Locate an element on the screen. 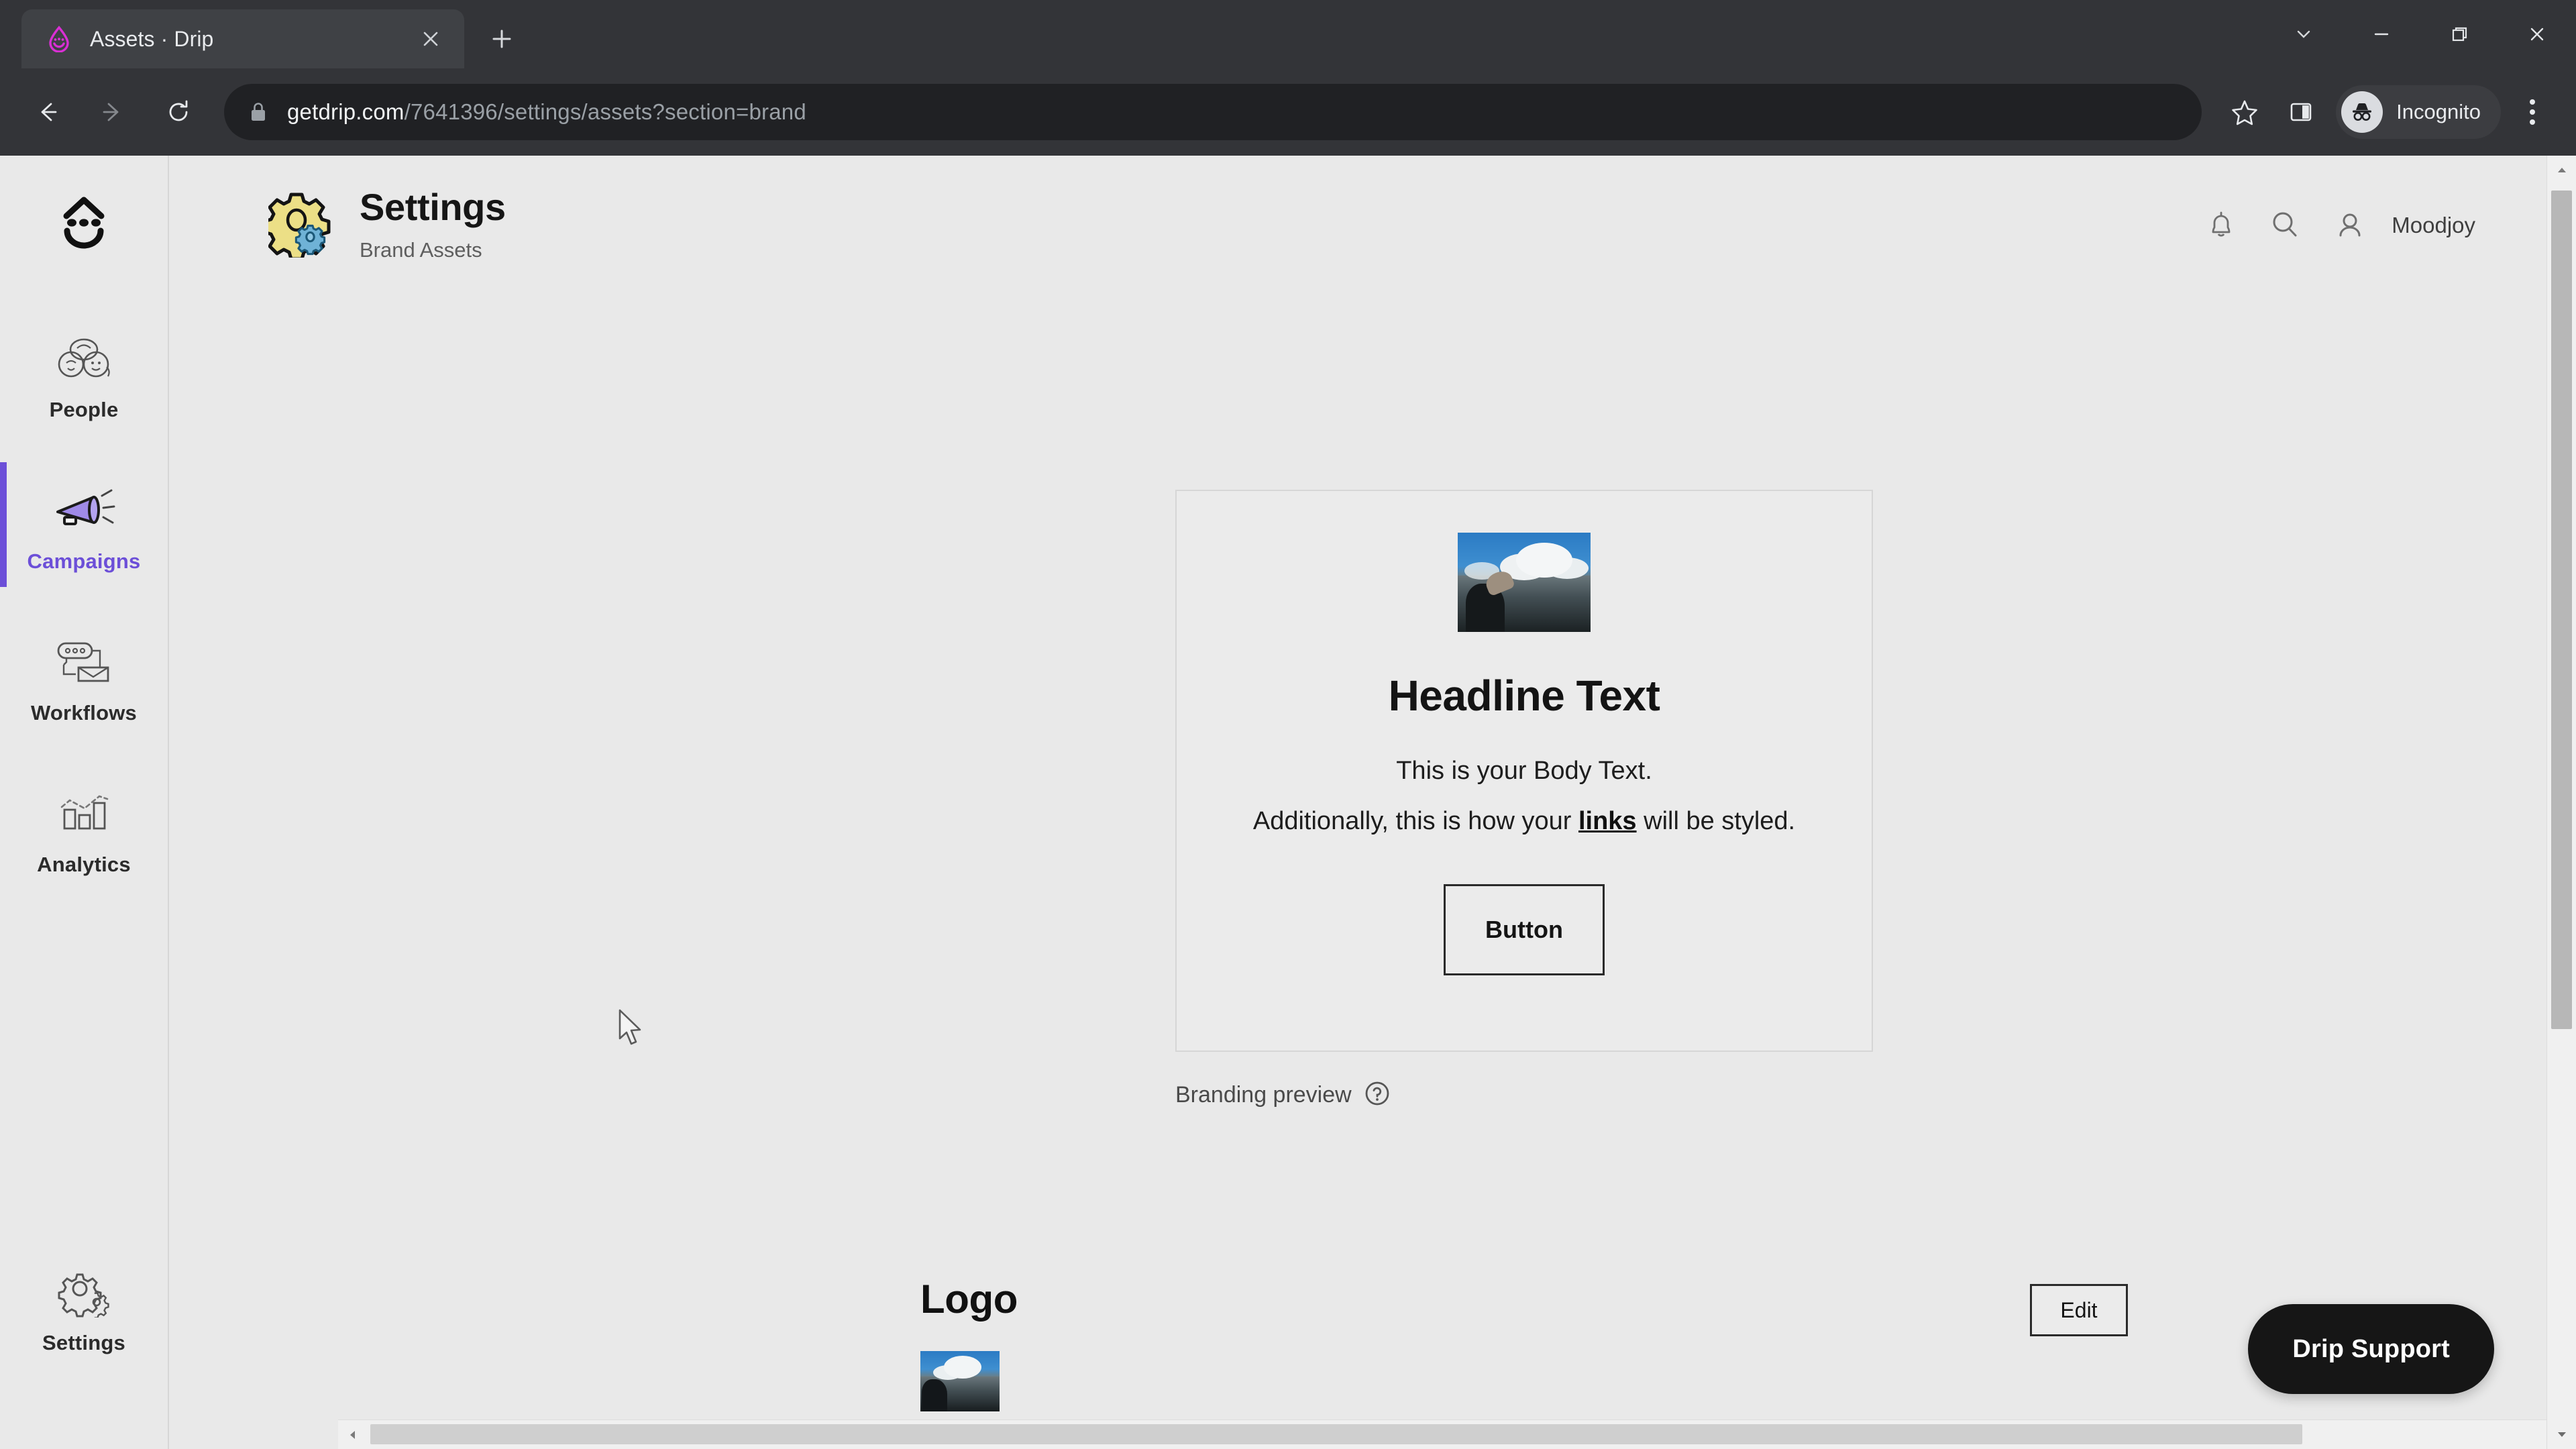 The image size is (2576, 1449). person-icon is located at coordinates (2350, 225).